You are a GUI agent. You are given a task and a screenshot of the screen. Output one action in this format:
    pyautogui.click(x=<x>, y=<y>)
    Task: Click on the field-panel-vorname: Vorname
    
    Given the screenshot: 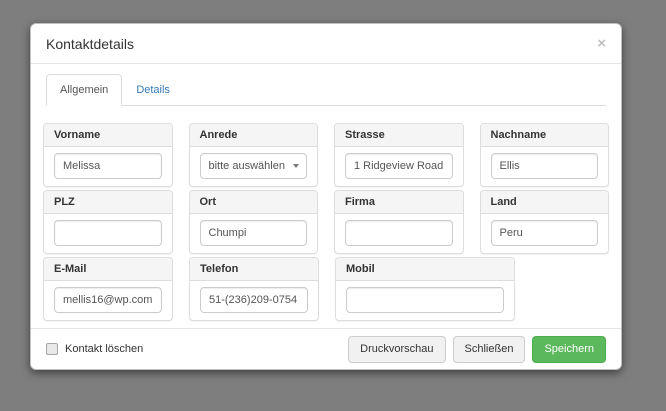 What is the action you would take?
    pyautogui.click(x=108, y=155)
    